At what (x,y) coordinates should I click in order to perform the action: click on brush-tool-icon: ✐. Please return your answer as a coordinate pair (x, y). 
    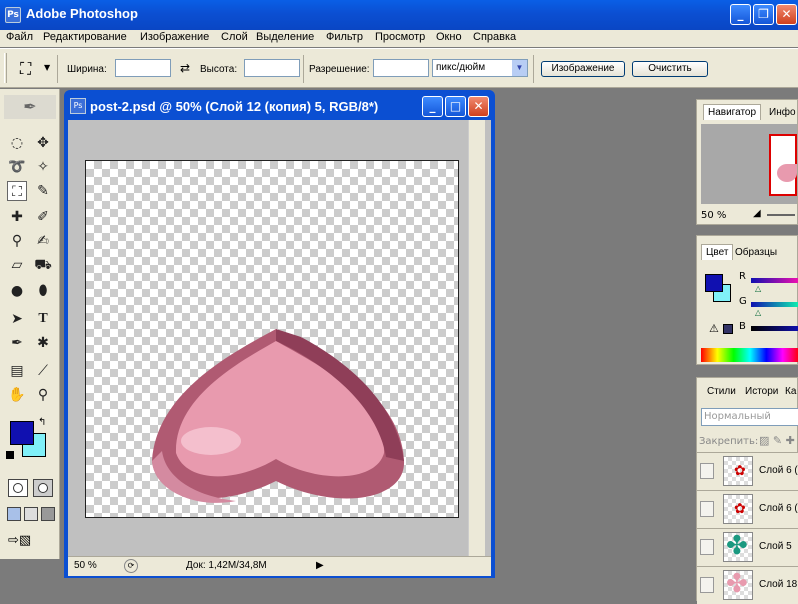
    Looking at the image, I should click on (43, 217).